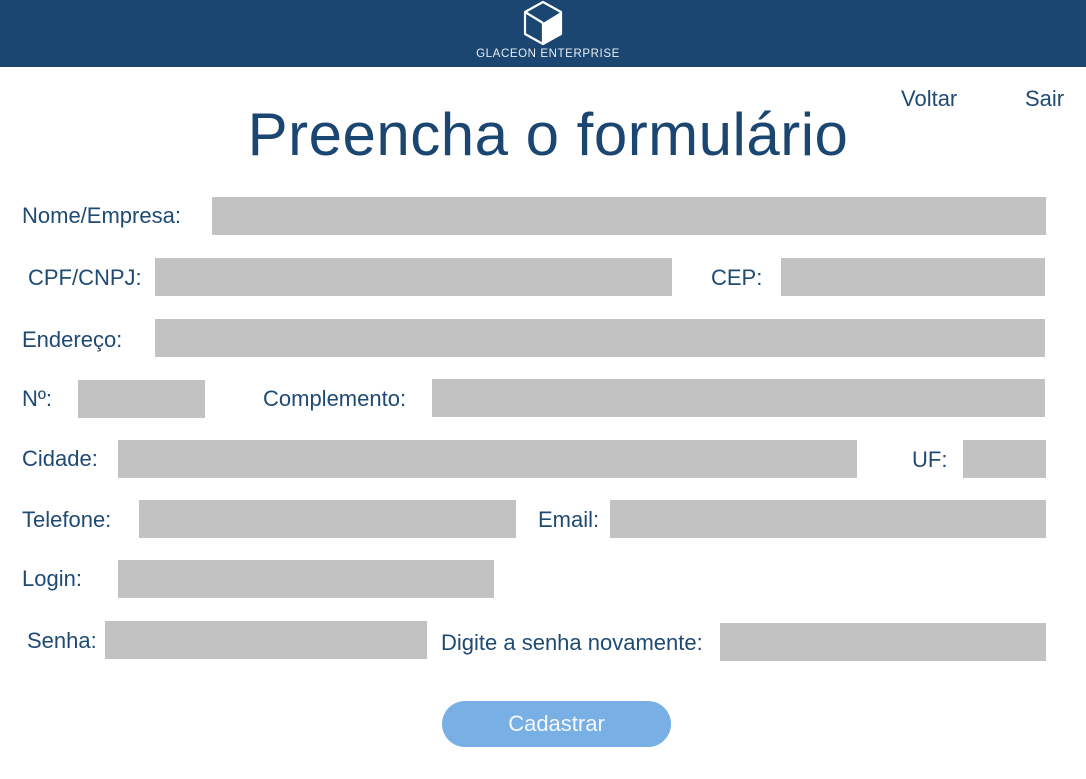 Image resolution: width=1086 pixels, height=779 pixels. What do you see at coordinates (1004, 459) in the screenshot?
I see `uf-field` at bounding box center [1004, 459].